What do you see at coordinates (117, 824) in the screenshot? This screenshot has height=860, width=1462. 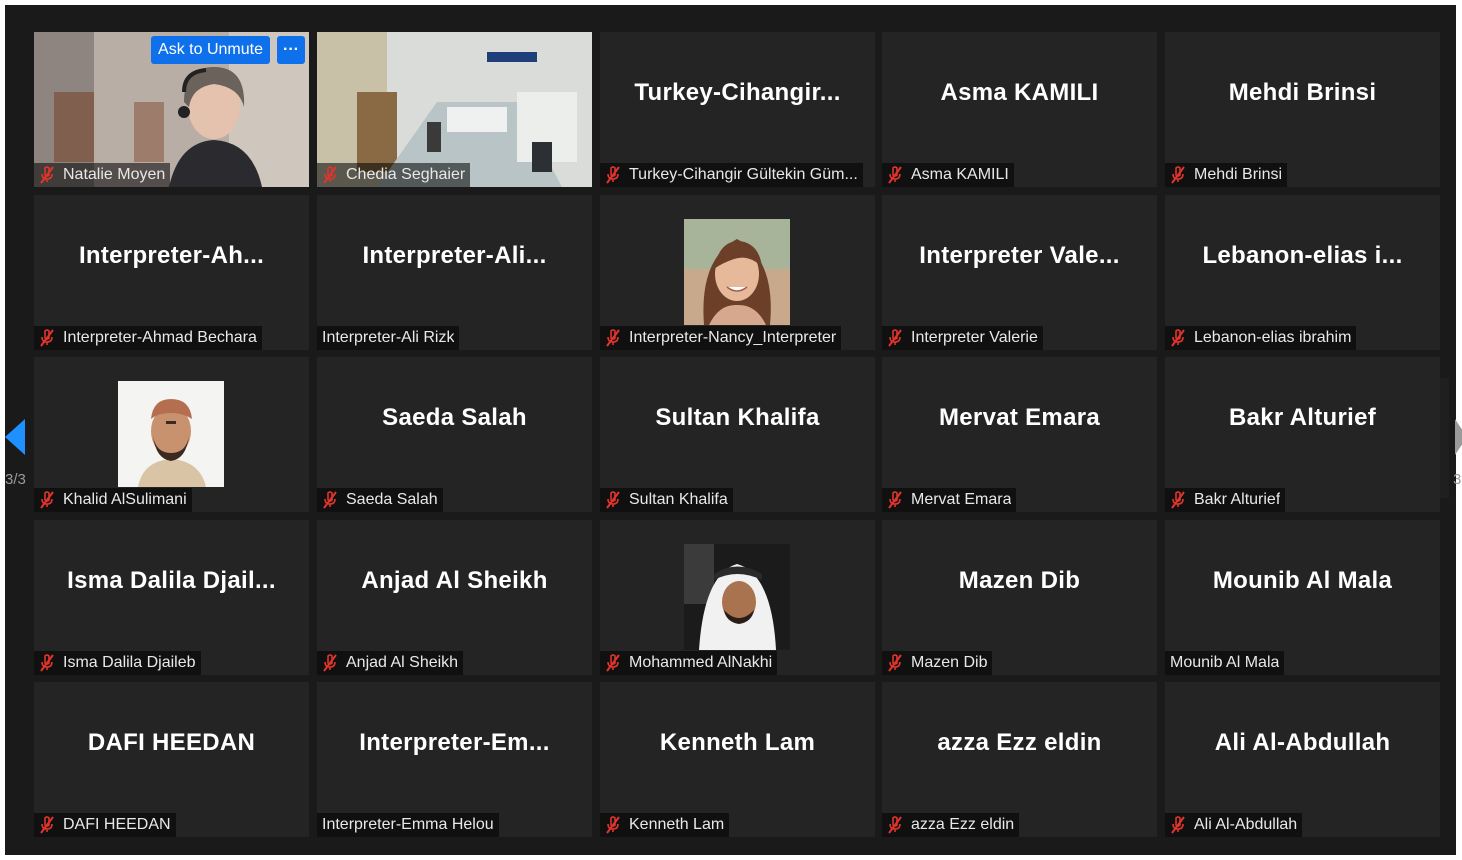 I see `participant-name-text: DAFI HEEDAN` at bounding box center [117, 824].